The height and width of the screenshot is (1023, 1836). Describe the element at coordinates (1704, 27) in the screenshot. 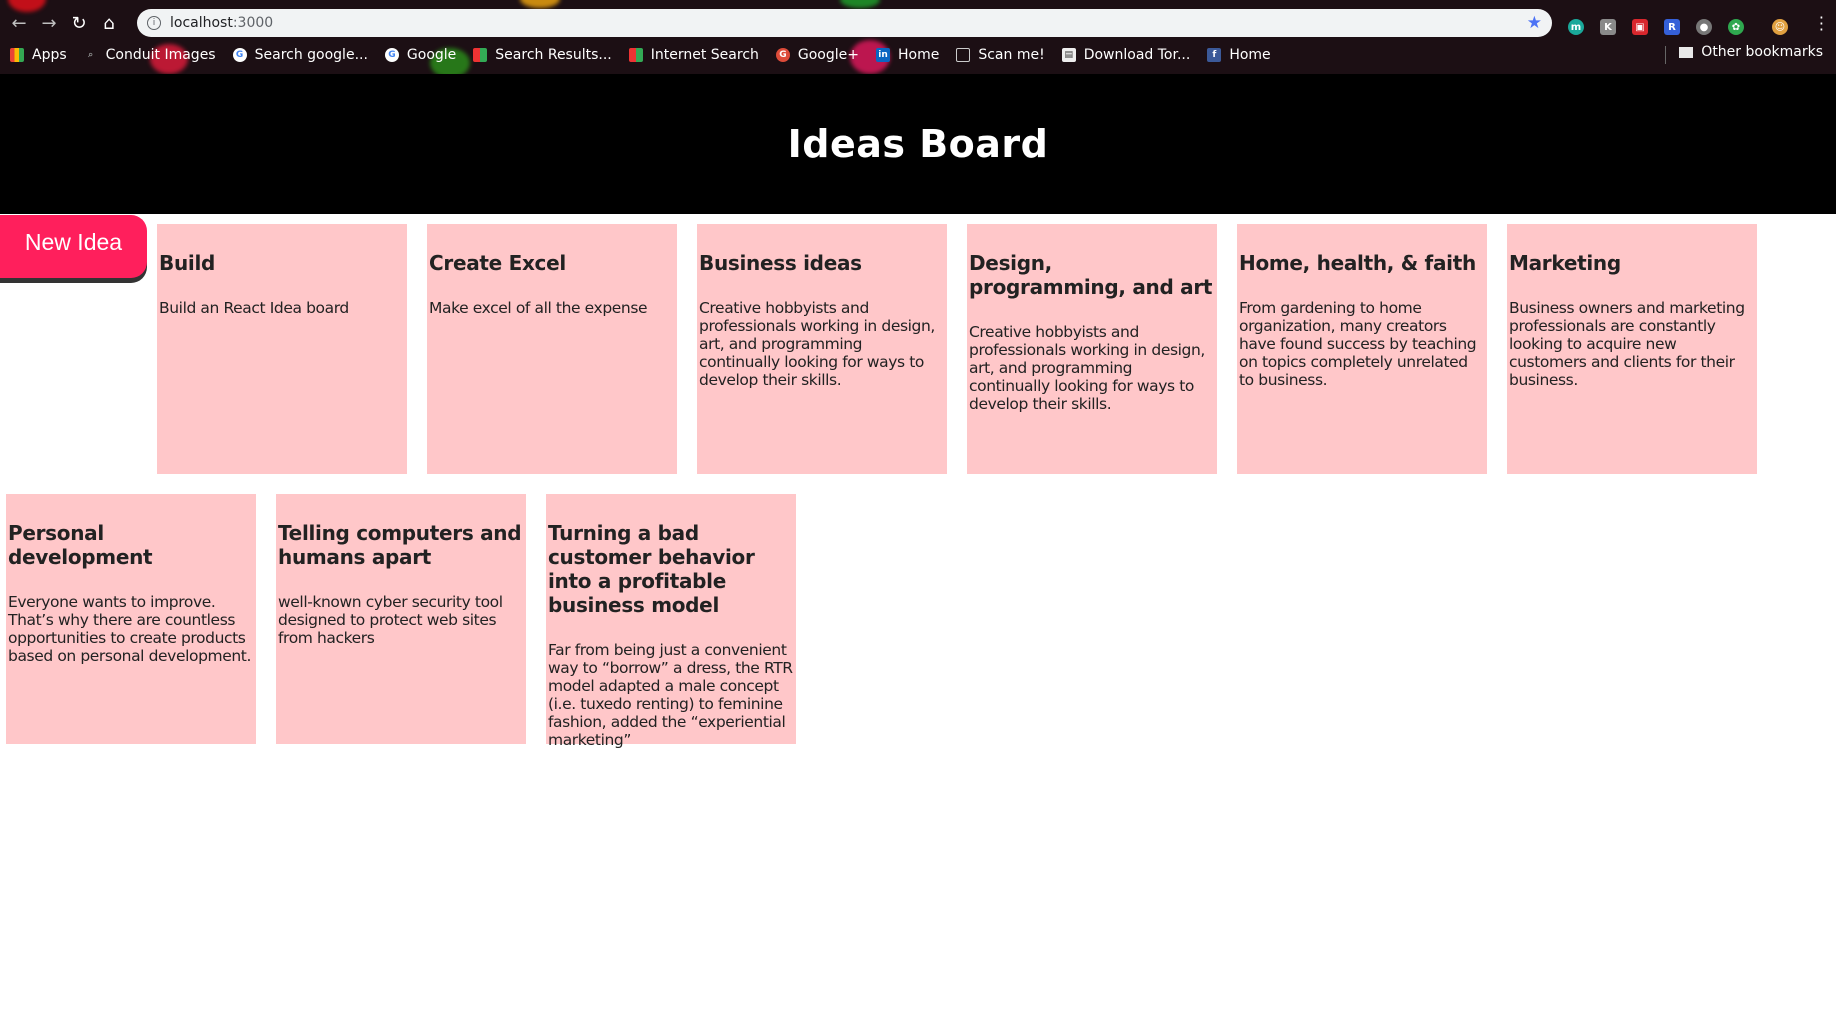

I see `extension-bulb-icon: ●` at that location.